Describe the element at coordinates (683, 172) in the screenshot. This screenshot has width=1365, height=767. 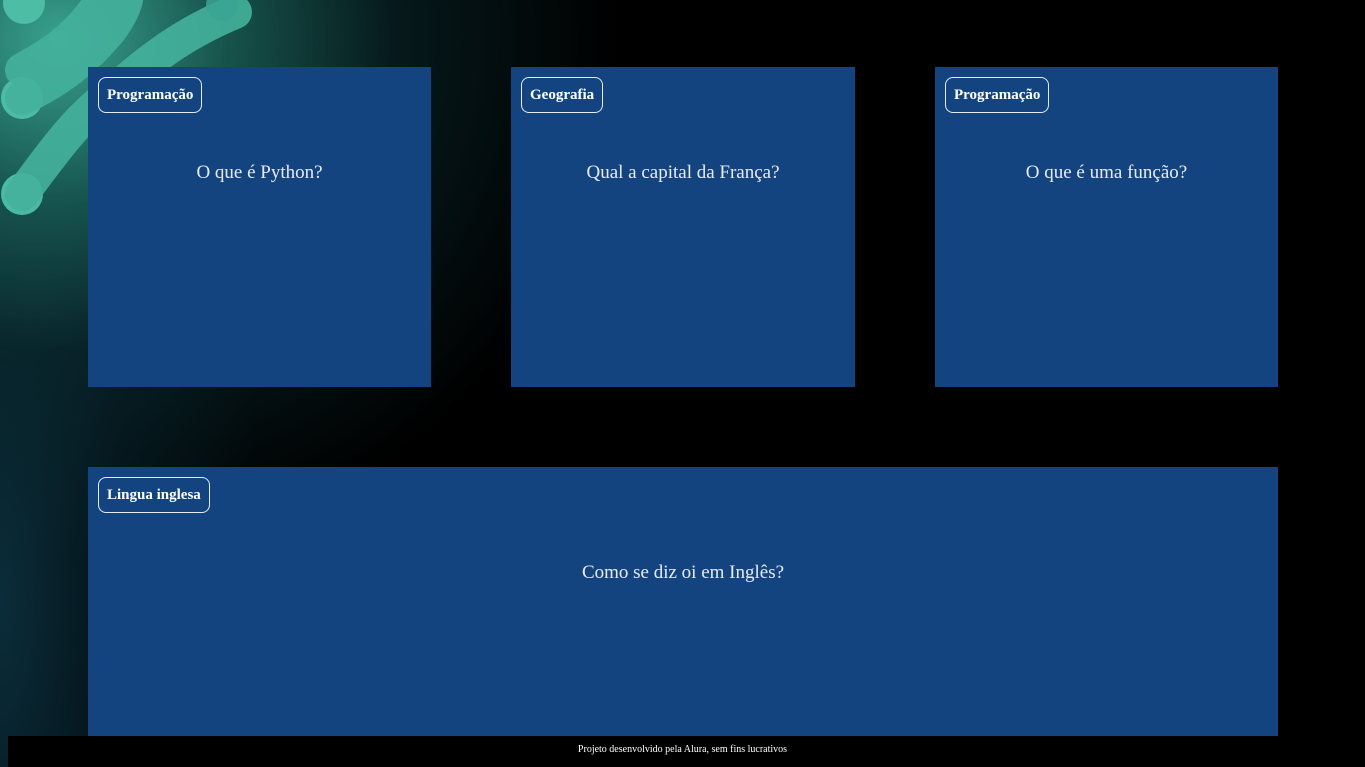
I see `question-text: Qual a capital da França?` at that location.